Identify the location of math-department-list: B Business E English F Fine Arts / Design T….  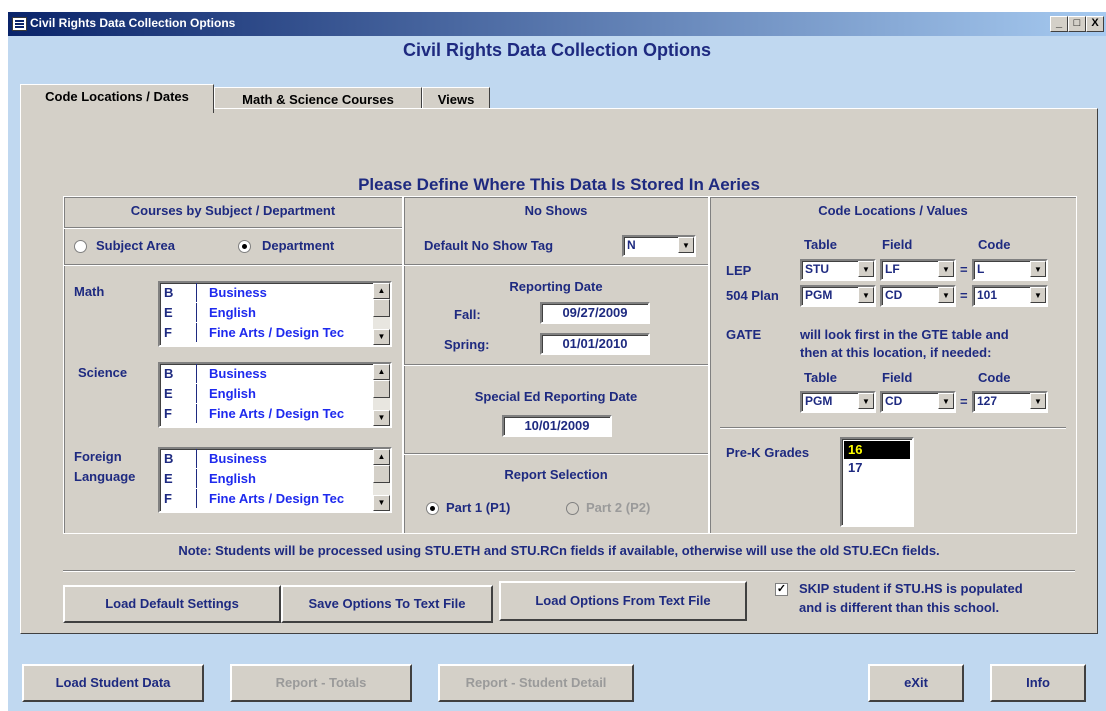
(275, 314).